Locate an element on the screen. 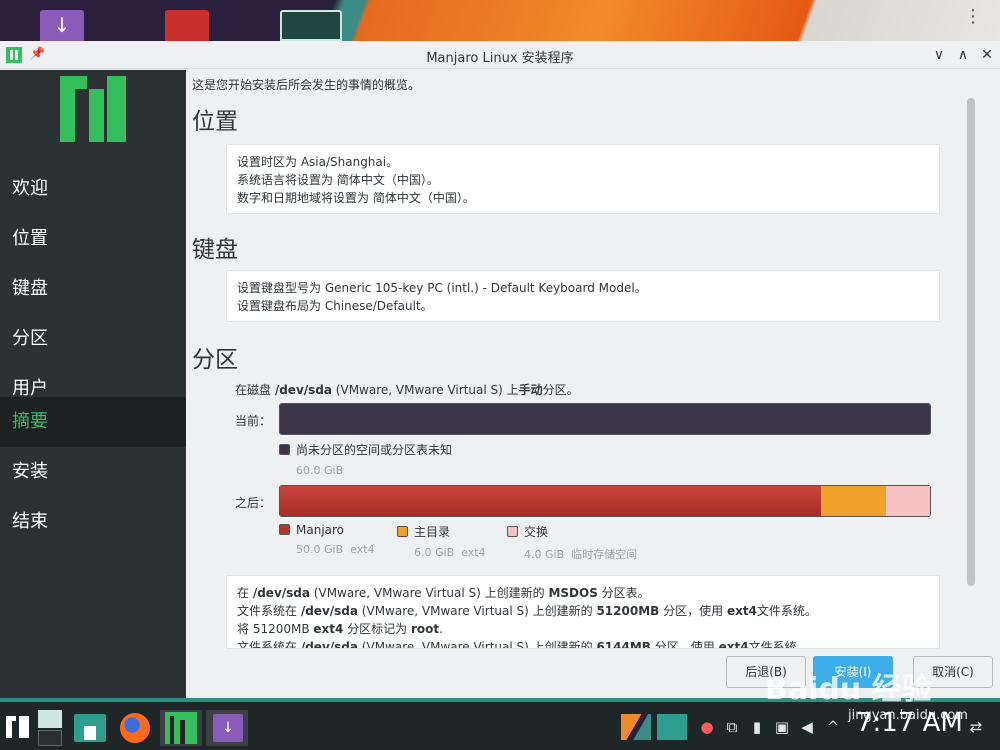 The height and width of the screenshot is (750, 1000). legend-size: 4.0 GiB is located at coordinates (544, 554).